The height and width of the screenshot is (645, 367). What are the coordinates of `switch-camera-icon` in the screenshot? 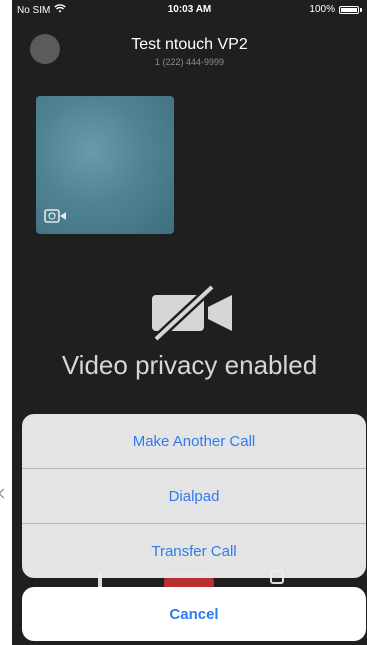 It's located at (56, 216).